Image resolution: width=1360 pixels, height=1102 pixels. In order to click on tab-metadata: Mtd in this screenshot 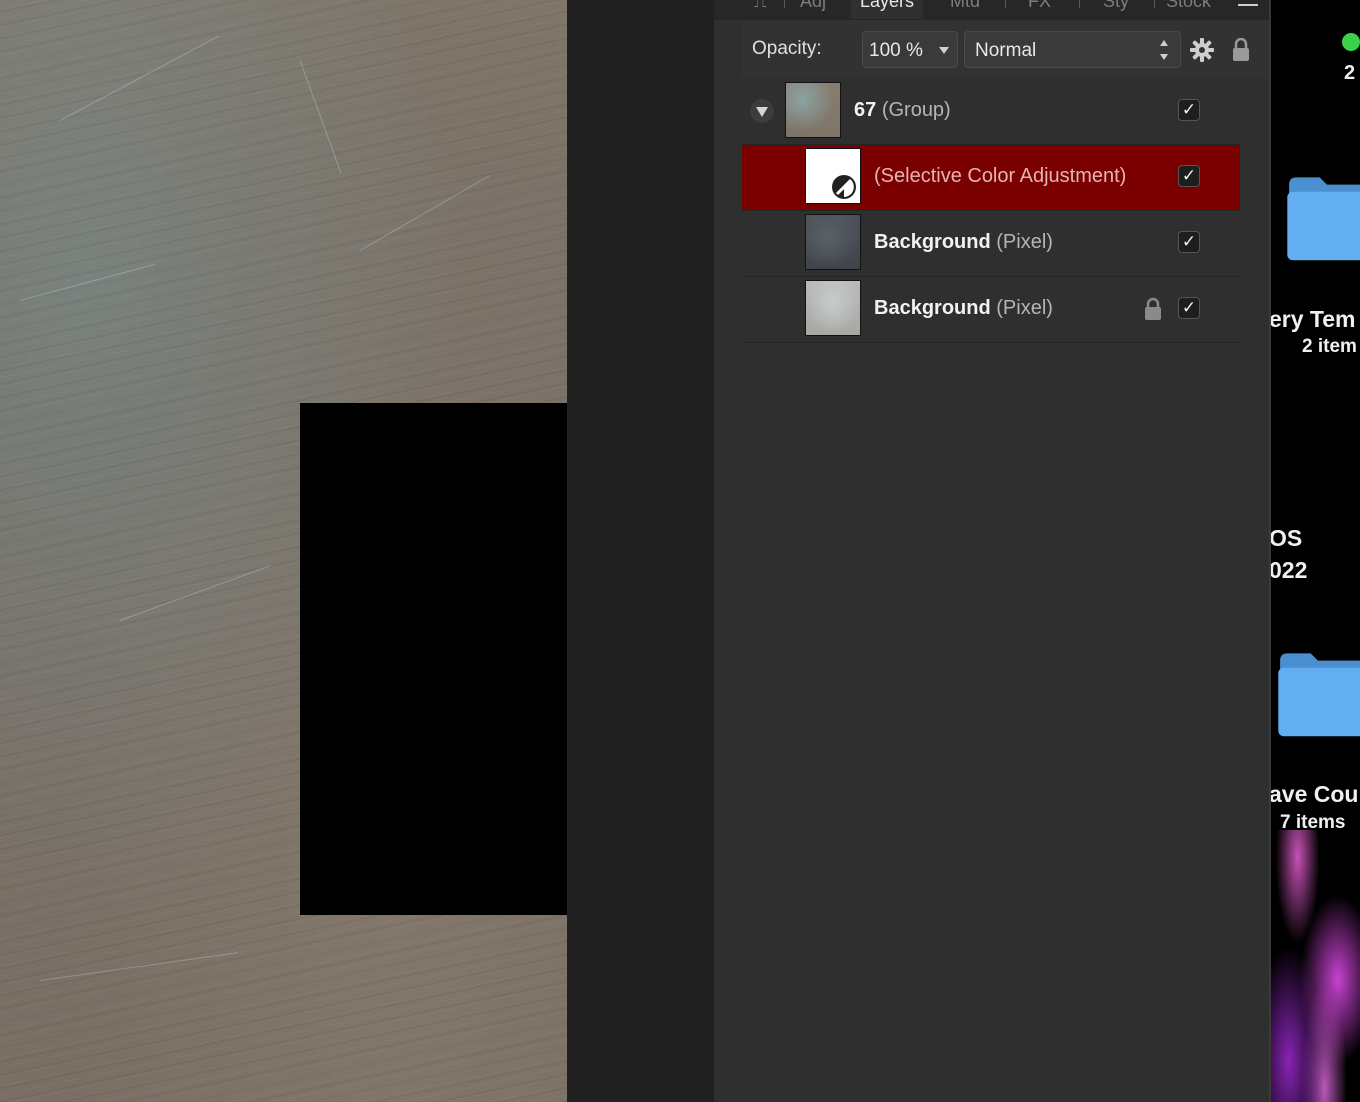, I will do `click(965, 6)`.